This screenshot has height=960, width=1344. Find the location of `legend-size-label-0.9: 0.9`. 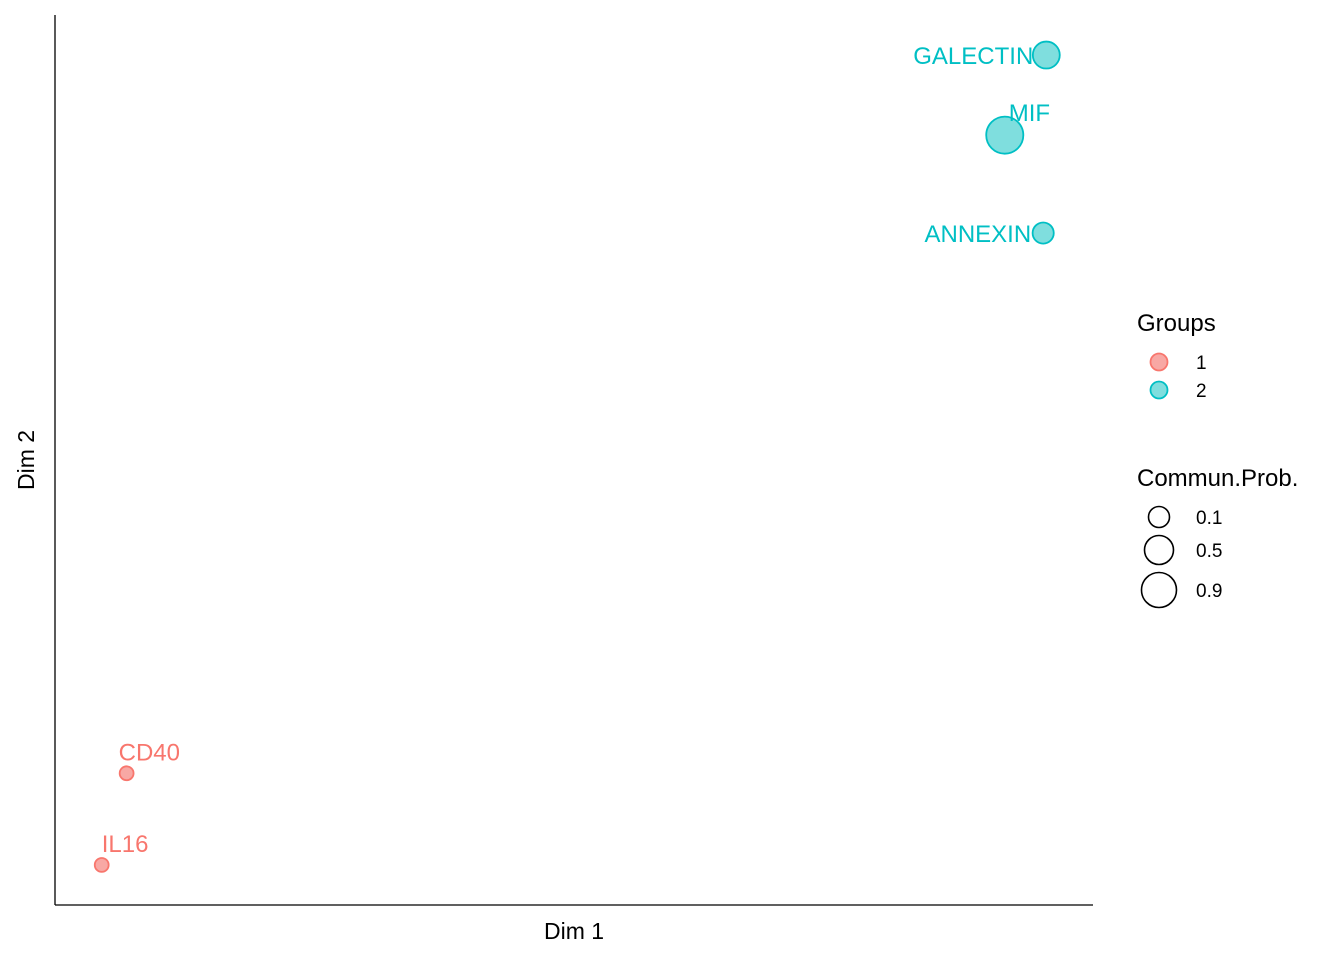

legend-size-label-0.9: 0.9 is located at coordinates (1209, 591).